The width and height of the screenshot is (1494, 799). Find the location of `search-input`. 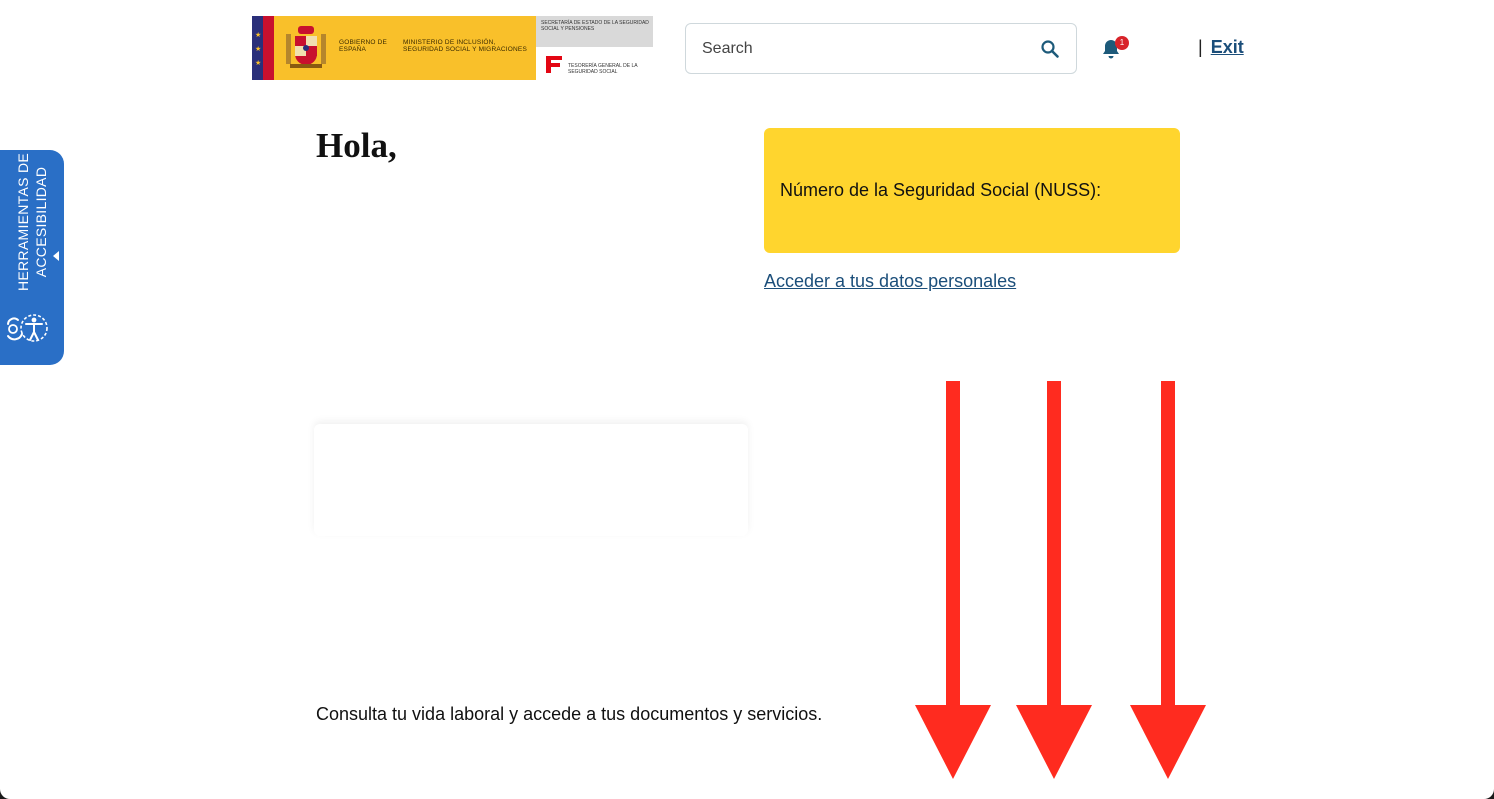

search-input is located at coordinates (871, 48).